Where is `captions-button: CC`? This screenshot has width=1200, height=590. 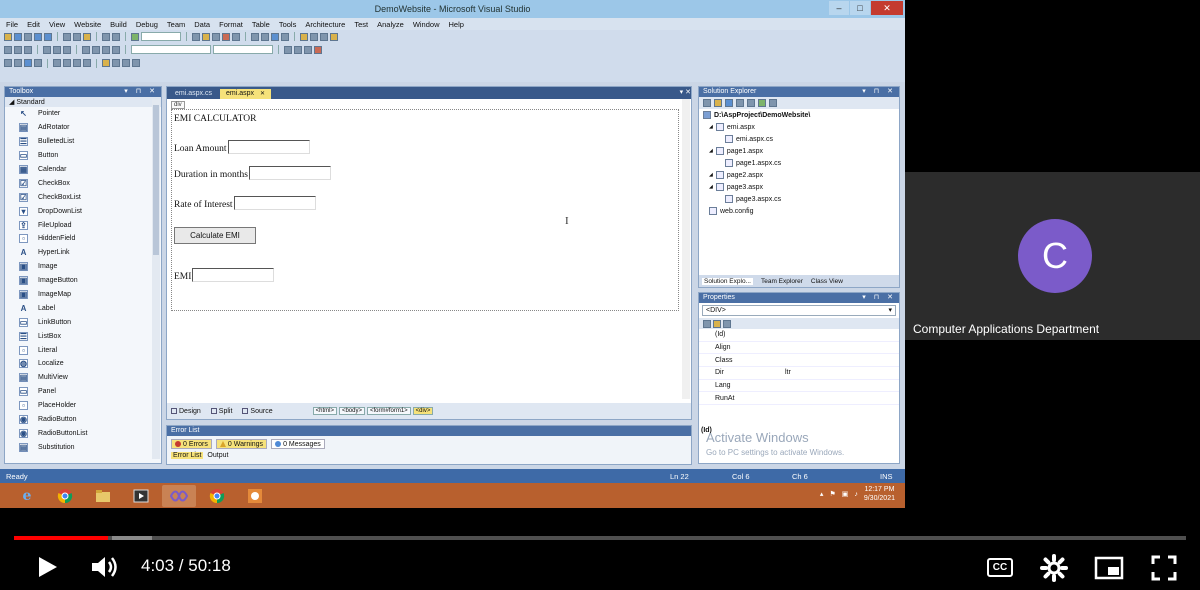 captions-button: CC is located at coordinates (1000, 567).